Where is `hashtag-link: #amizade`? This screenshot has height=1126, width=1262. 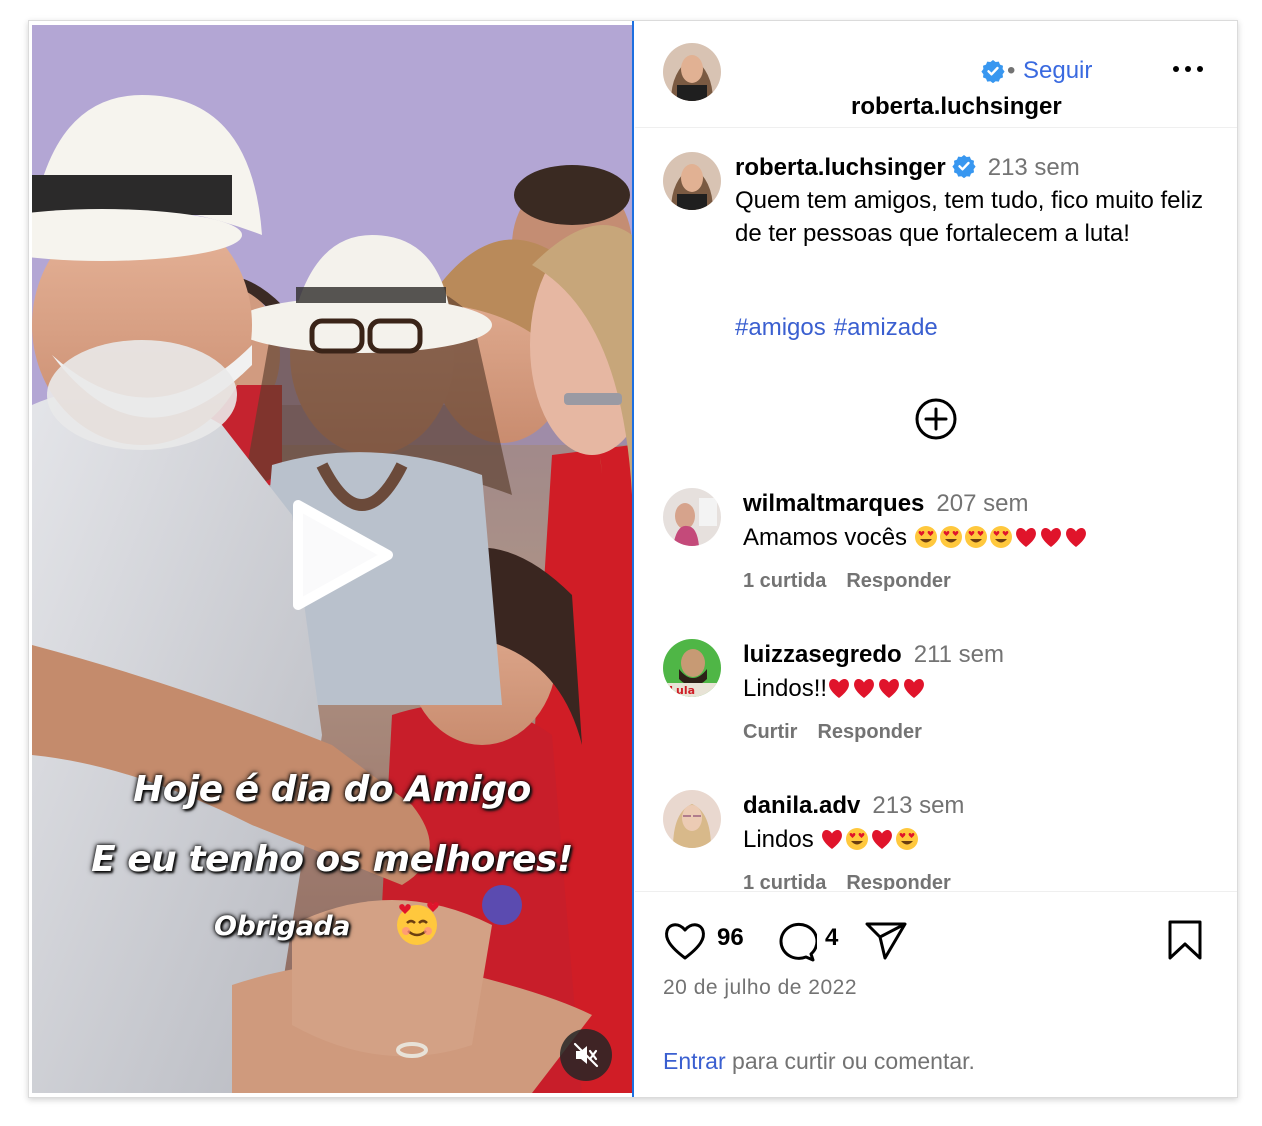 hashtag-link: #amizade is located at coordinates (886, 327).